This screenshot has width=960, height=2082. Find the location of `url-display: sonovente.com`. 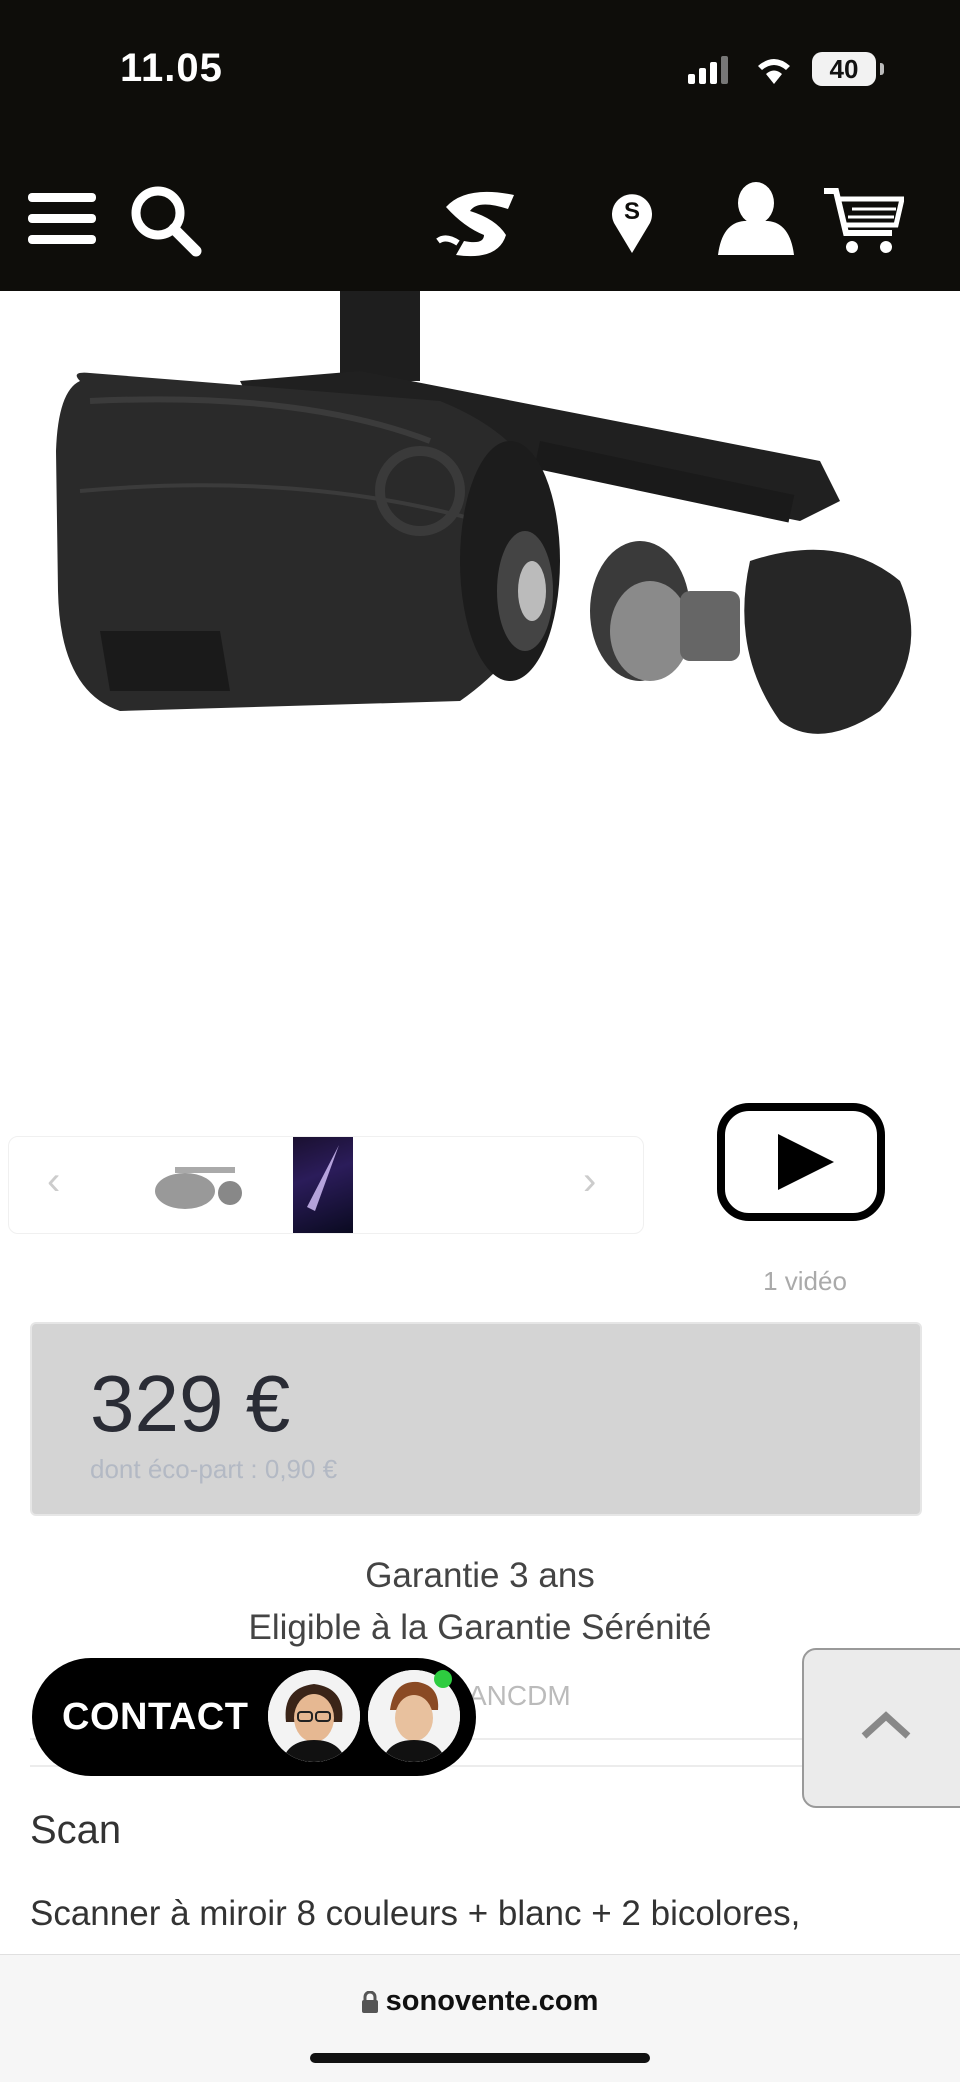

url-display: sonovente.com is located at coordinates (480, 2001).